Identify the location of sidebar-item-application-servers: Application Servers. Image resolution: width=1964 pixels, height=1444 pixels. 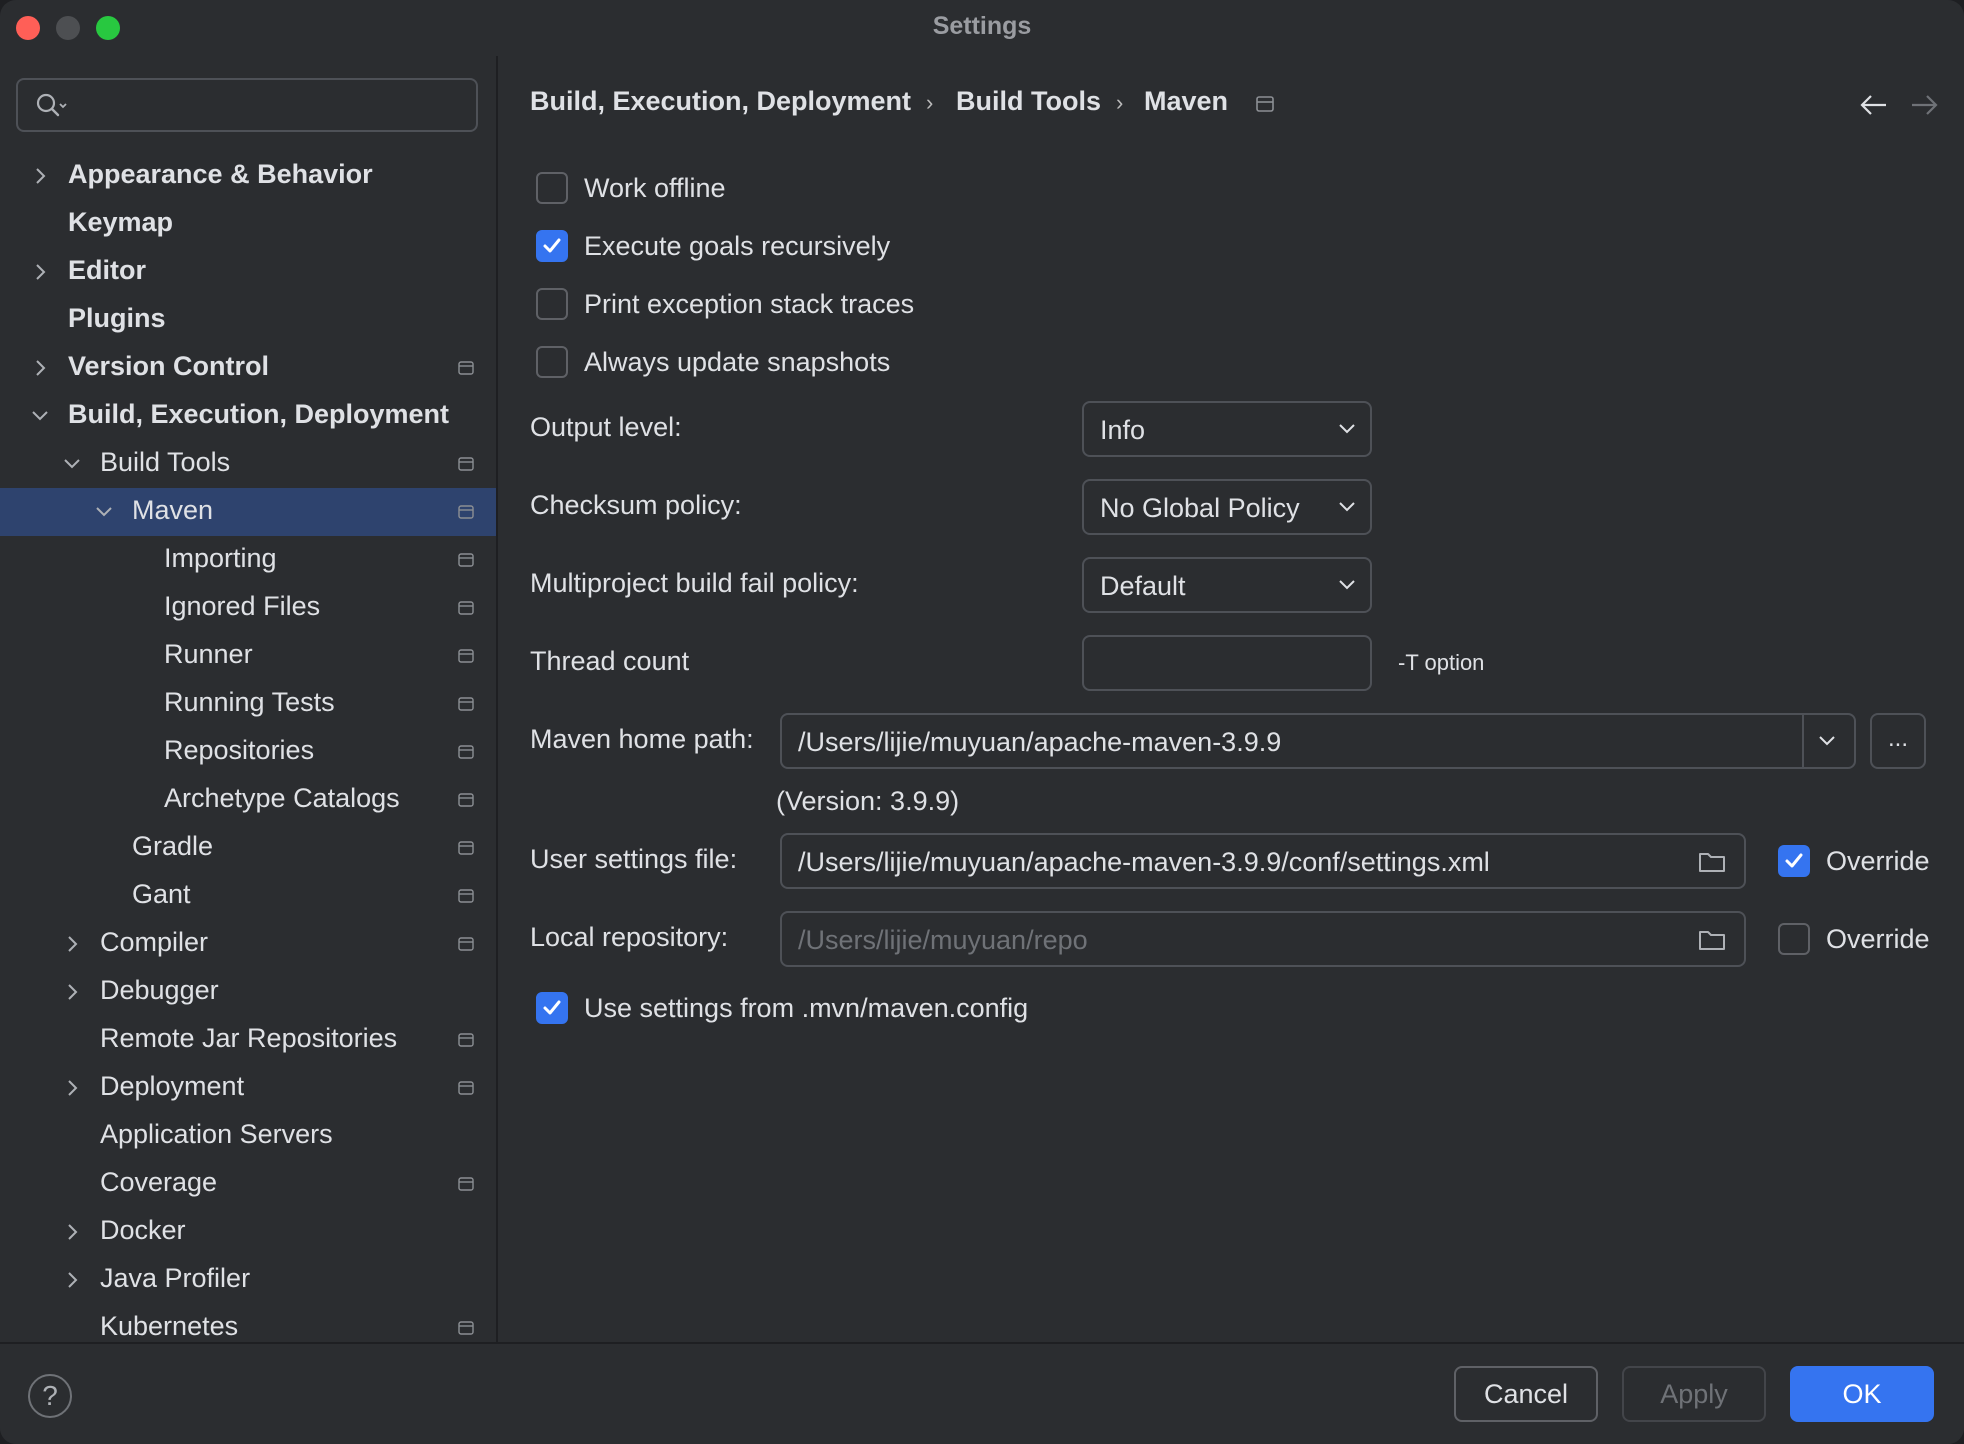
(248, 1136).